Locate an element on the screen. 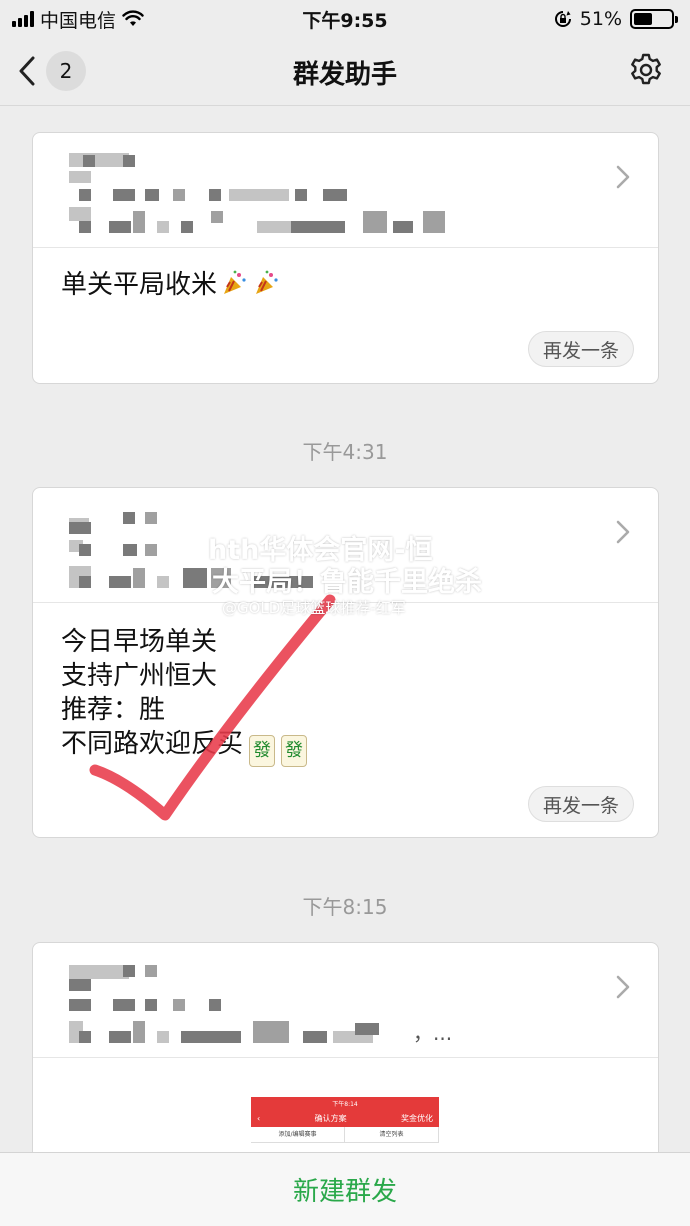 The image size is (690, 1226). message-timestamp: 下午8:15 is located at coordinates (345, 907).